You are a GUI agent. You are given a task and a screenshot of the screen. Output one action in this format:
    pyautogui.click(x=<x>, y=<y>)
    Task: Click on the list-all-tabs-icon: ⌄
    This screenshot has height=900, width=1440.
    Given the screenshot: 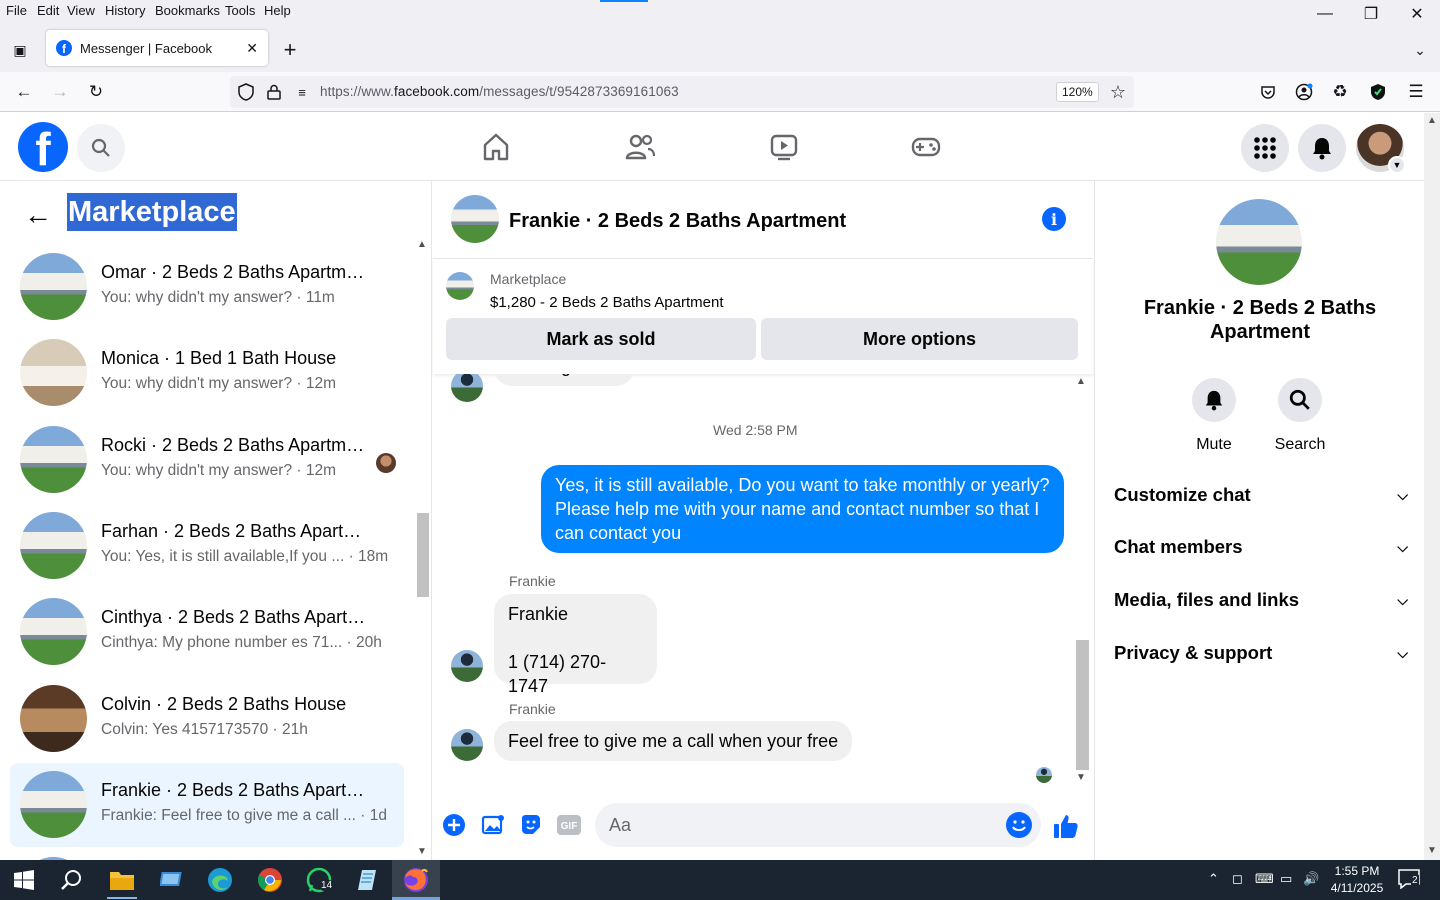 What is the action you would take?
    pyautogui.click(x=1420, y=50)
    